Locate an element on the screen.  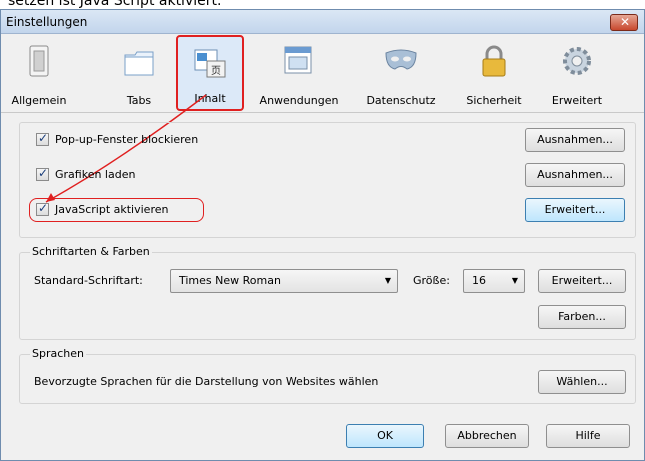
tab-tabs: Tabs is located at coordinates (139, 73).